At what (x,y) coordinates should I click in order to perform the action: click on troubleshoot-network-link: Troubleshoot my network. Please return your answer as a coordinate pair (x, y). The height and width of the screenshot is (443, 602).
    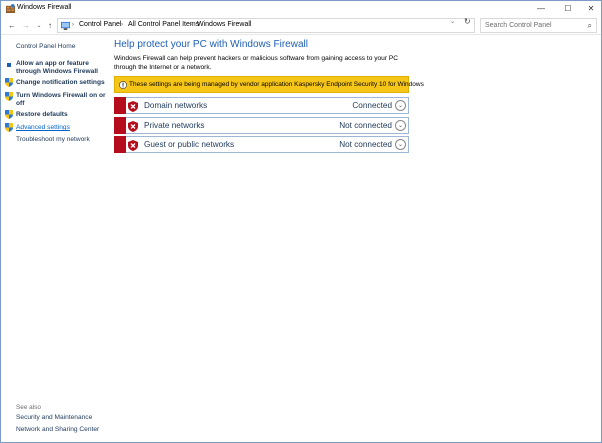
    Looking at the image, I should click on (62, 140).